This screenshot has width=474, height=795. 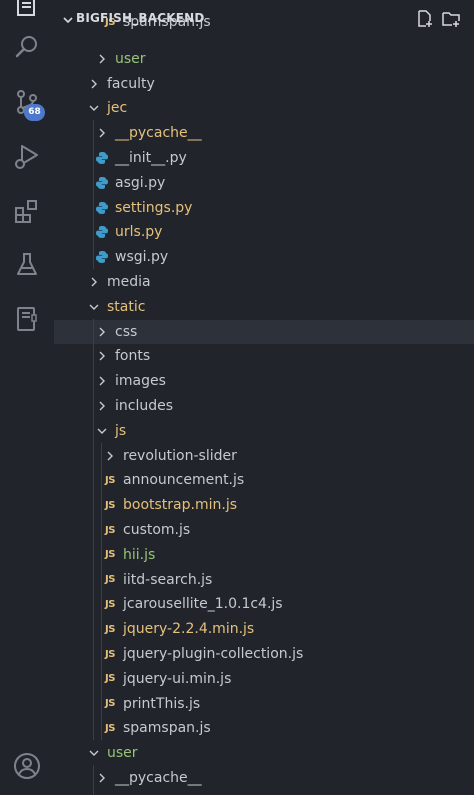 I want to click on tree-item-label: printThis.js, so click(x=162, y=703).